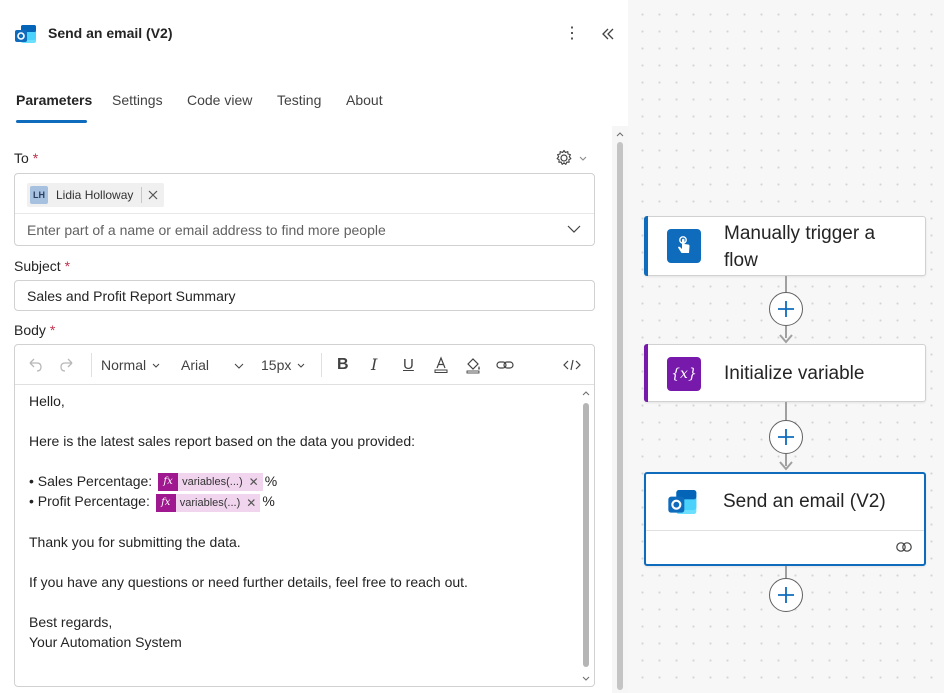  I want to click on more-options-button: ⋮, so click(572, 34).